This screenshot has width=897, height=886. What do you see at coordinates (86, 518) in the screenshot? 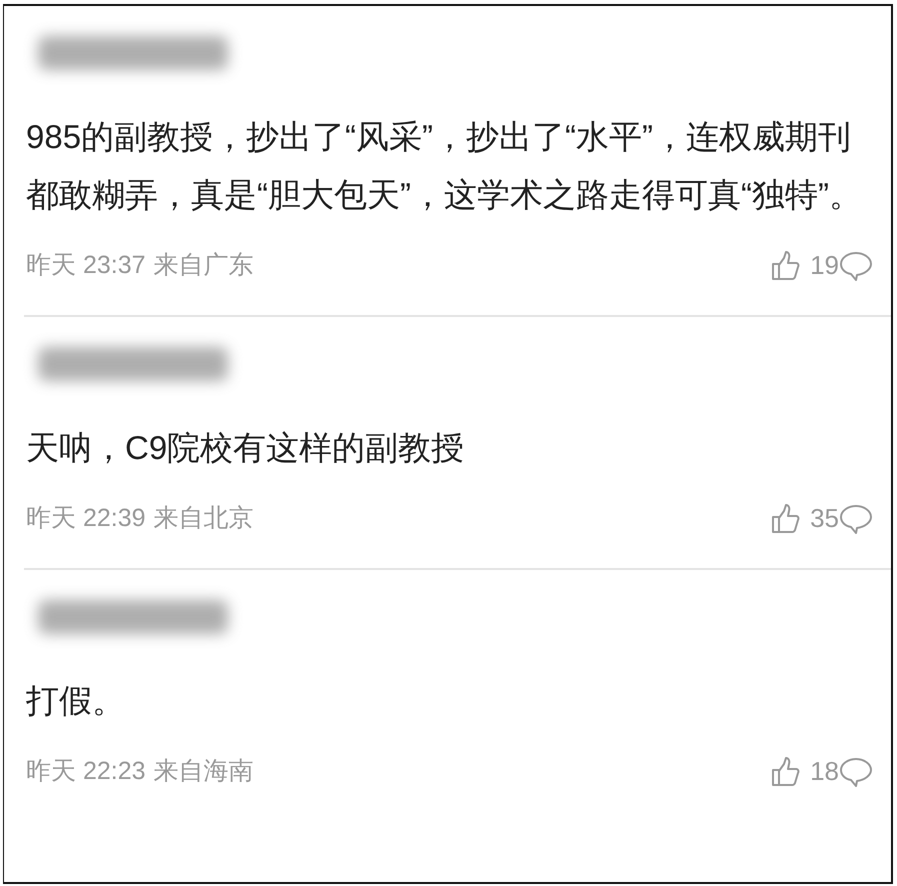
I see `comment-time: 昨天 22:39` at bounding box center [86, 518].